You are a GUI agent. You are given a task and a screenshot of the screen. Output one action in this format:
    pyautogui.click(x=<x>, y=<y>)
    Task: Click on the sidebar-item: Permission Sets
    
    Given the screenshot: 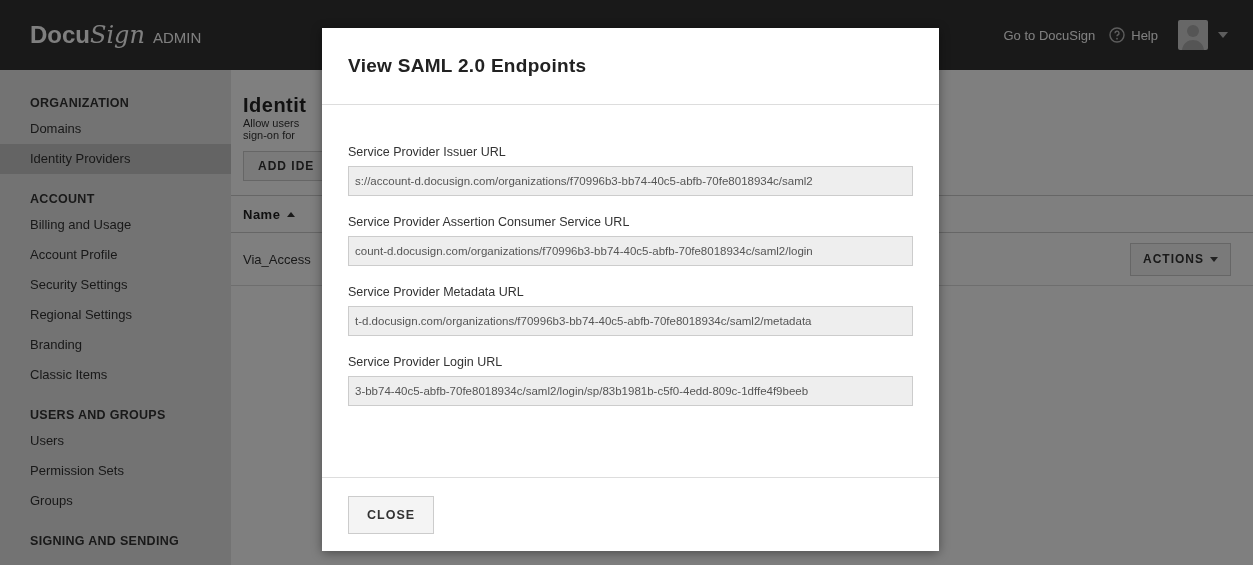 What is the action you would take?
    pyautogui.click(x=115, y=471)
    